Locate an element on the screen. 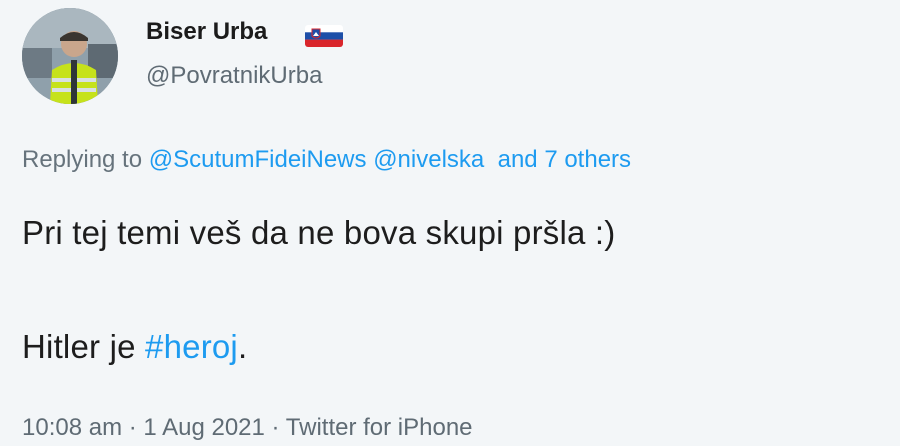 This screenshot has height=446, width=900. tweet-text-prefix: Hitler je is located at coordinates (84, 346).